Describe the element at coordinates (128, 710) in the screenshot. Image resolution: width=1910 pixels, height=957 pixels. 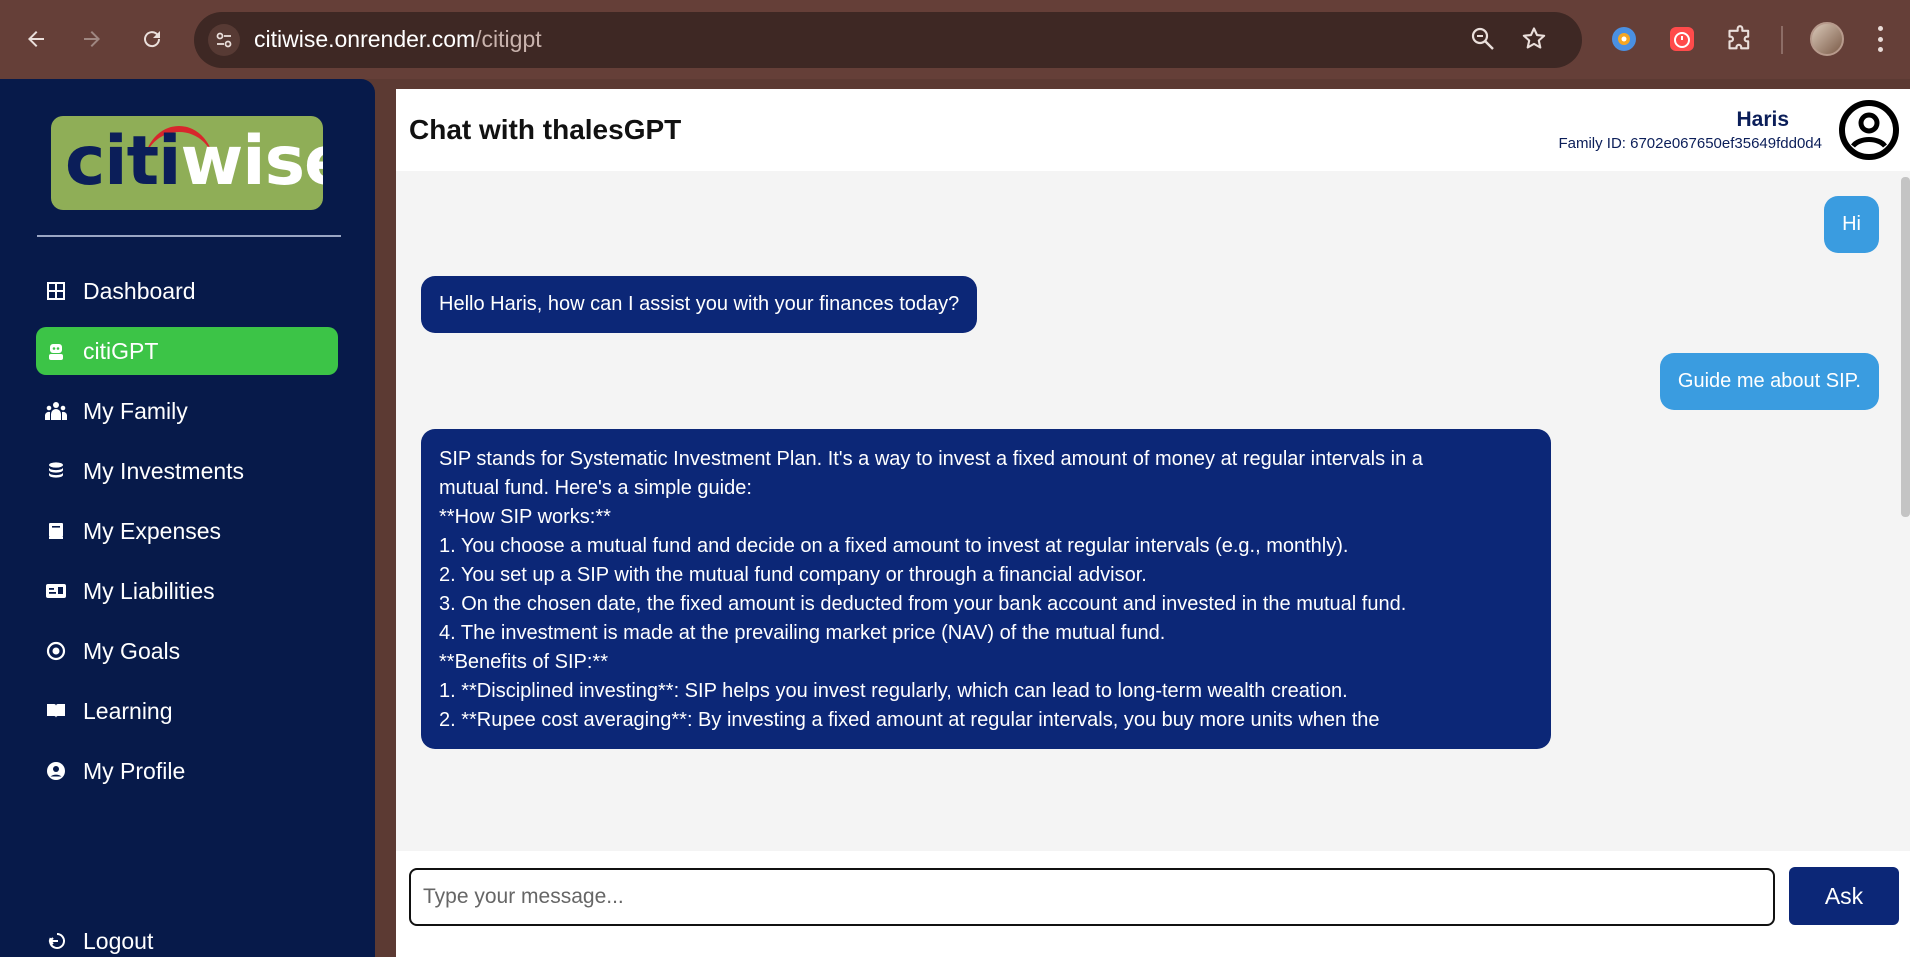
I see `sidebar-item-label: Learning` at that location.